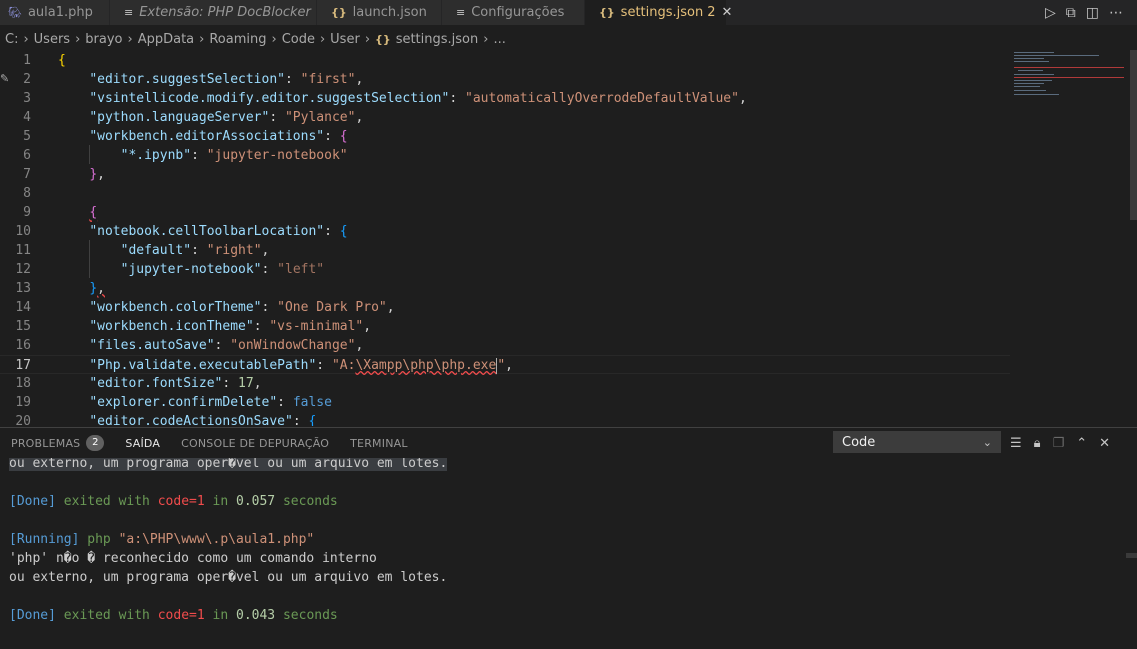  Describe the element at coordinates (505, 174) in the screenshot. I see `code-line: 7 },` at that location.